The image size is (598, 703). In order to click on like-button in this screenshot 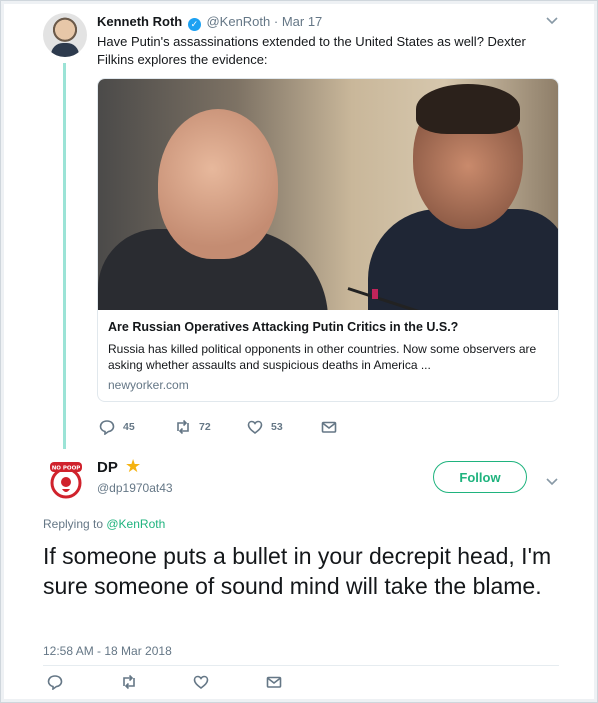, I will do `click(201, 682)`.